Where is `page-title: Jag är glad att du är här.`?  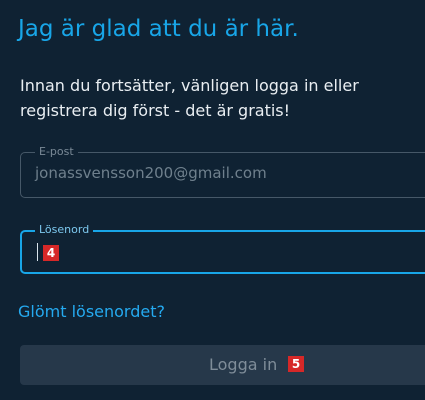 page-title: Jag är glad att du är här. is located at coordinates (158, 29).